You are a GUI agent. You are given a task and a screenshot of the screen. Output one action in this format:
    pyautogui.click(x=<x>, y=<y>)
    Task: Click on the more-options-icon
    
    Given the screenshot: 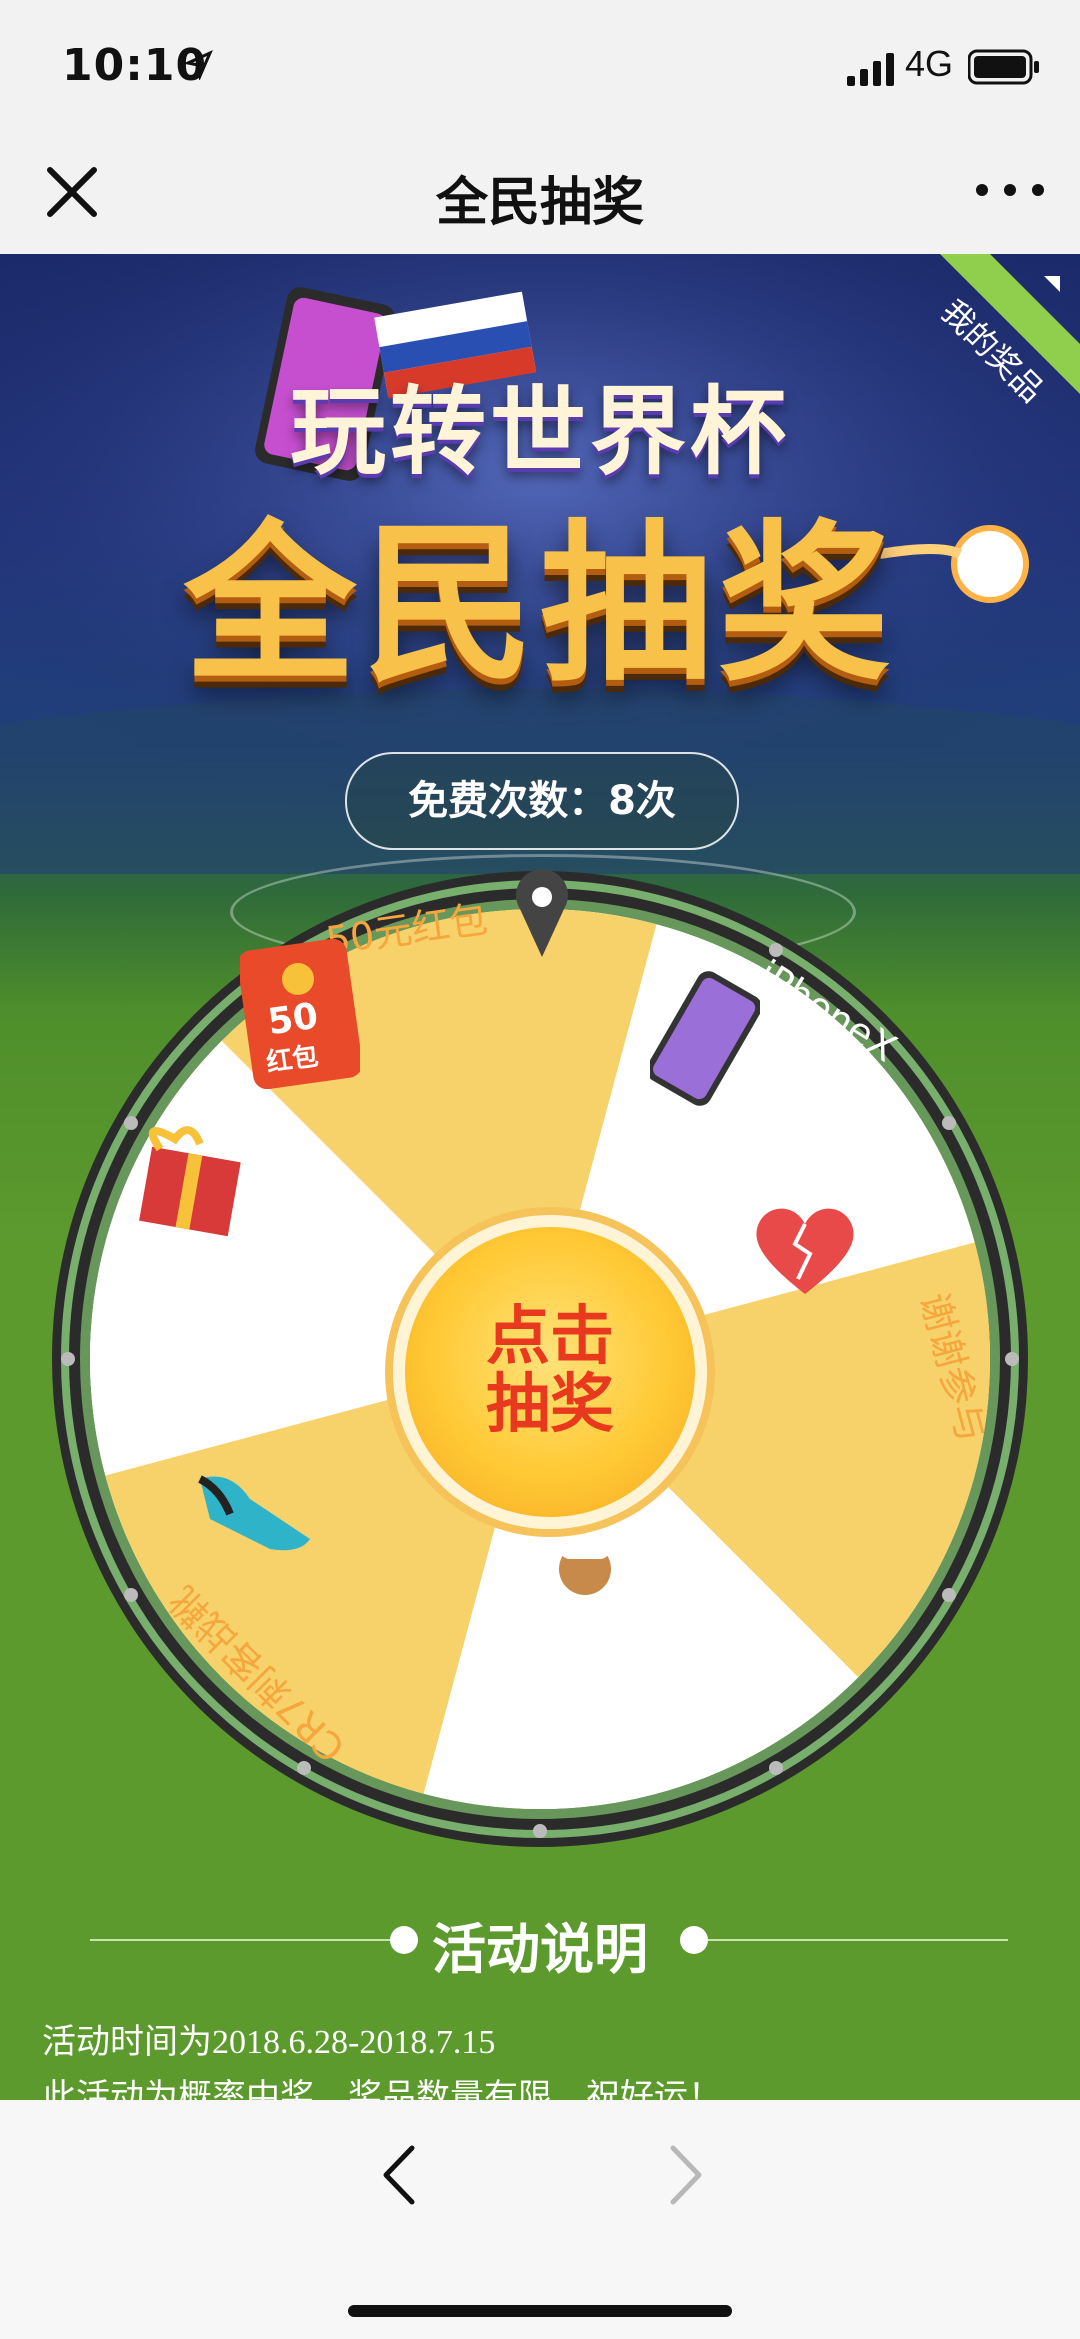 What is the action you would take?
    pyautogui.click(x=1010, y=190)
    